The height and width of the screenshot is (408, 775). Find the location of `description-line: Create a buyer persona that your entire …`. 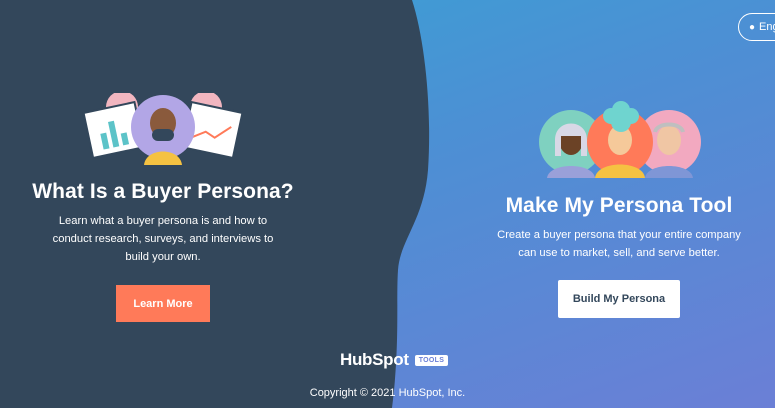

description-line: Create a buyer persona that your entire … is located at coordinates (619, 235).